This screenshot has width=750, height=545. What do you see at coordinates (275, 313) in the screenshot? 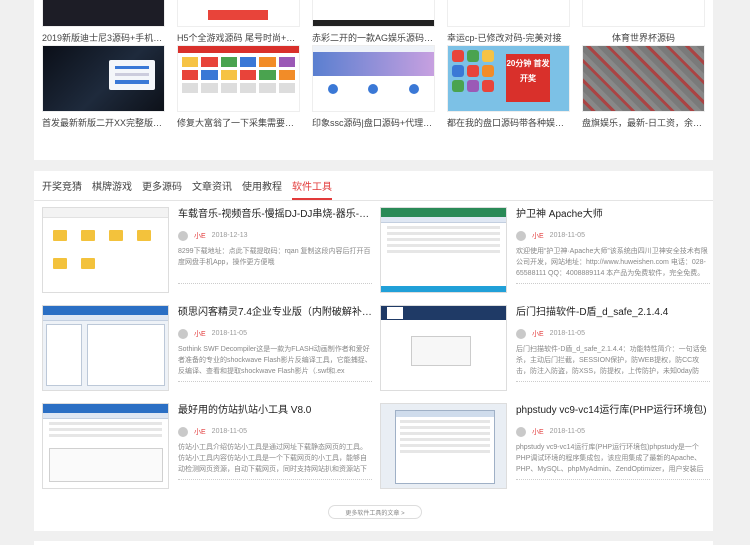
I see `article-title: 硕思闪客精灵7.4企业专业版（内附破解补丁）` at bounding box center [275, 313].